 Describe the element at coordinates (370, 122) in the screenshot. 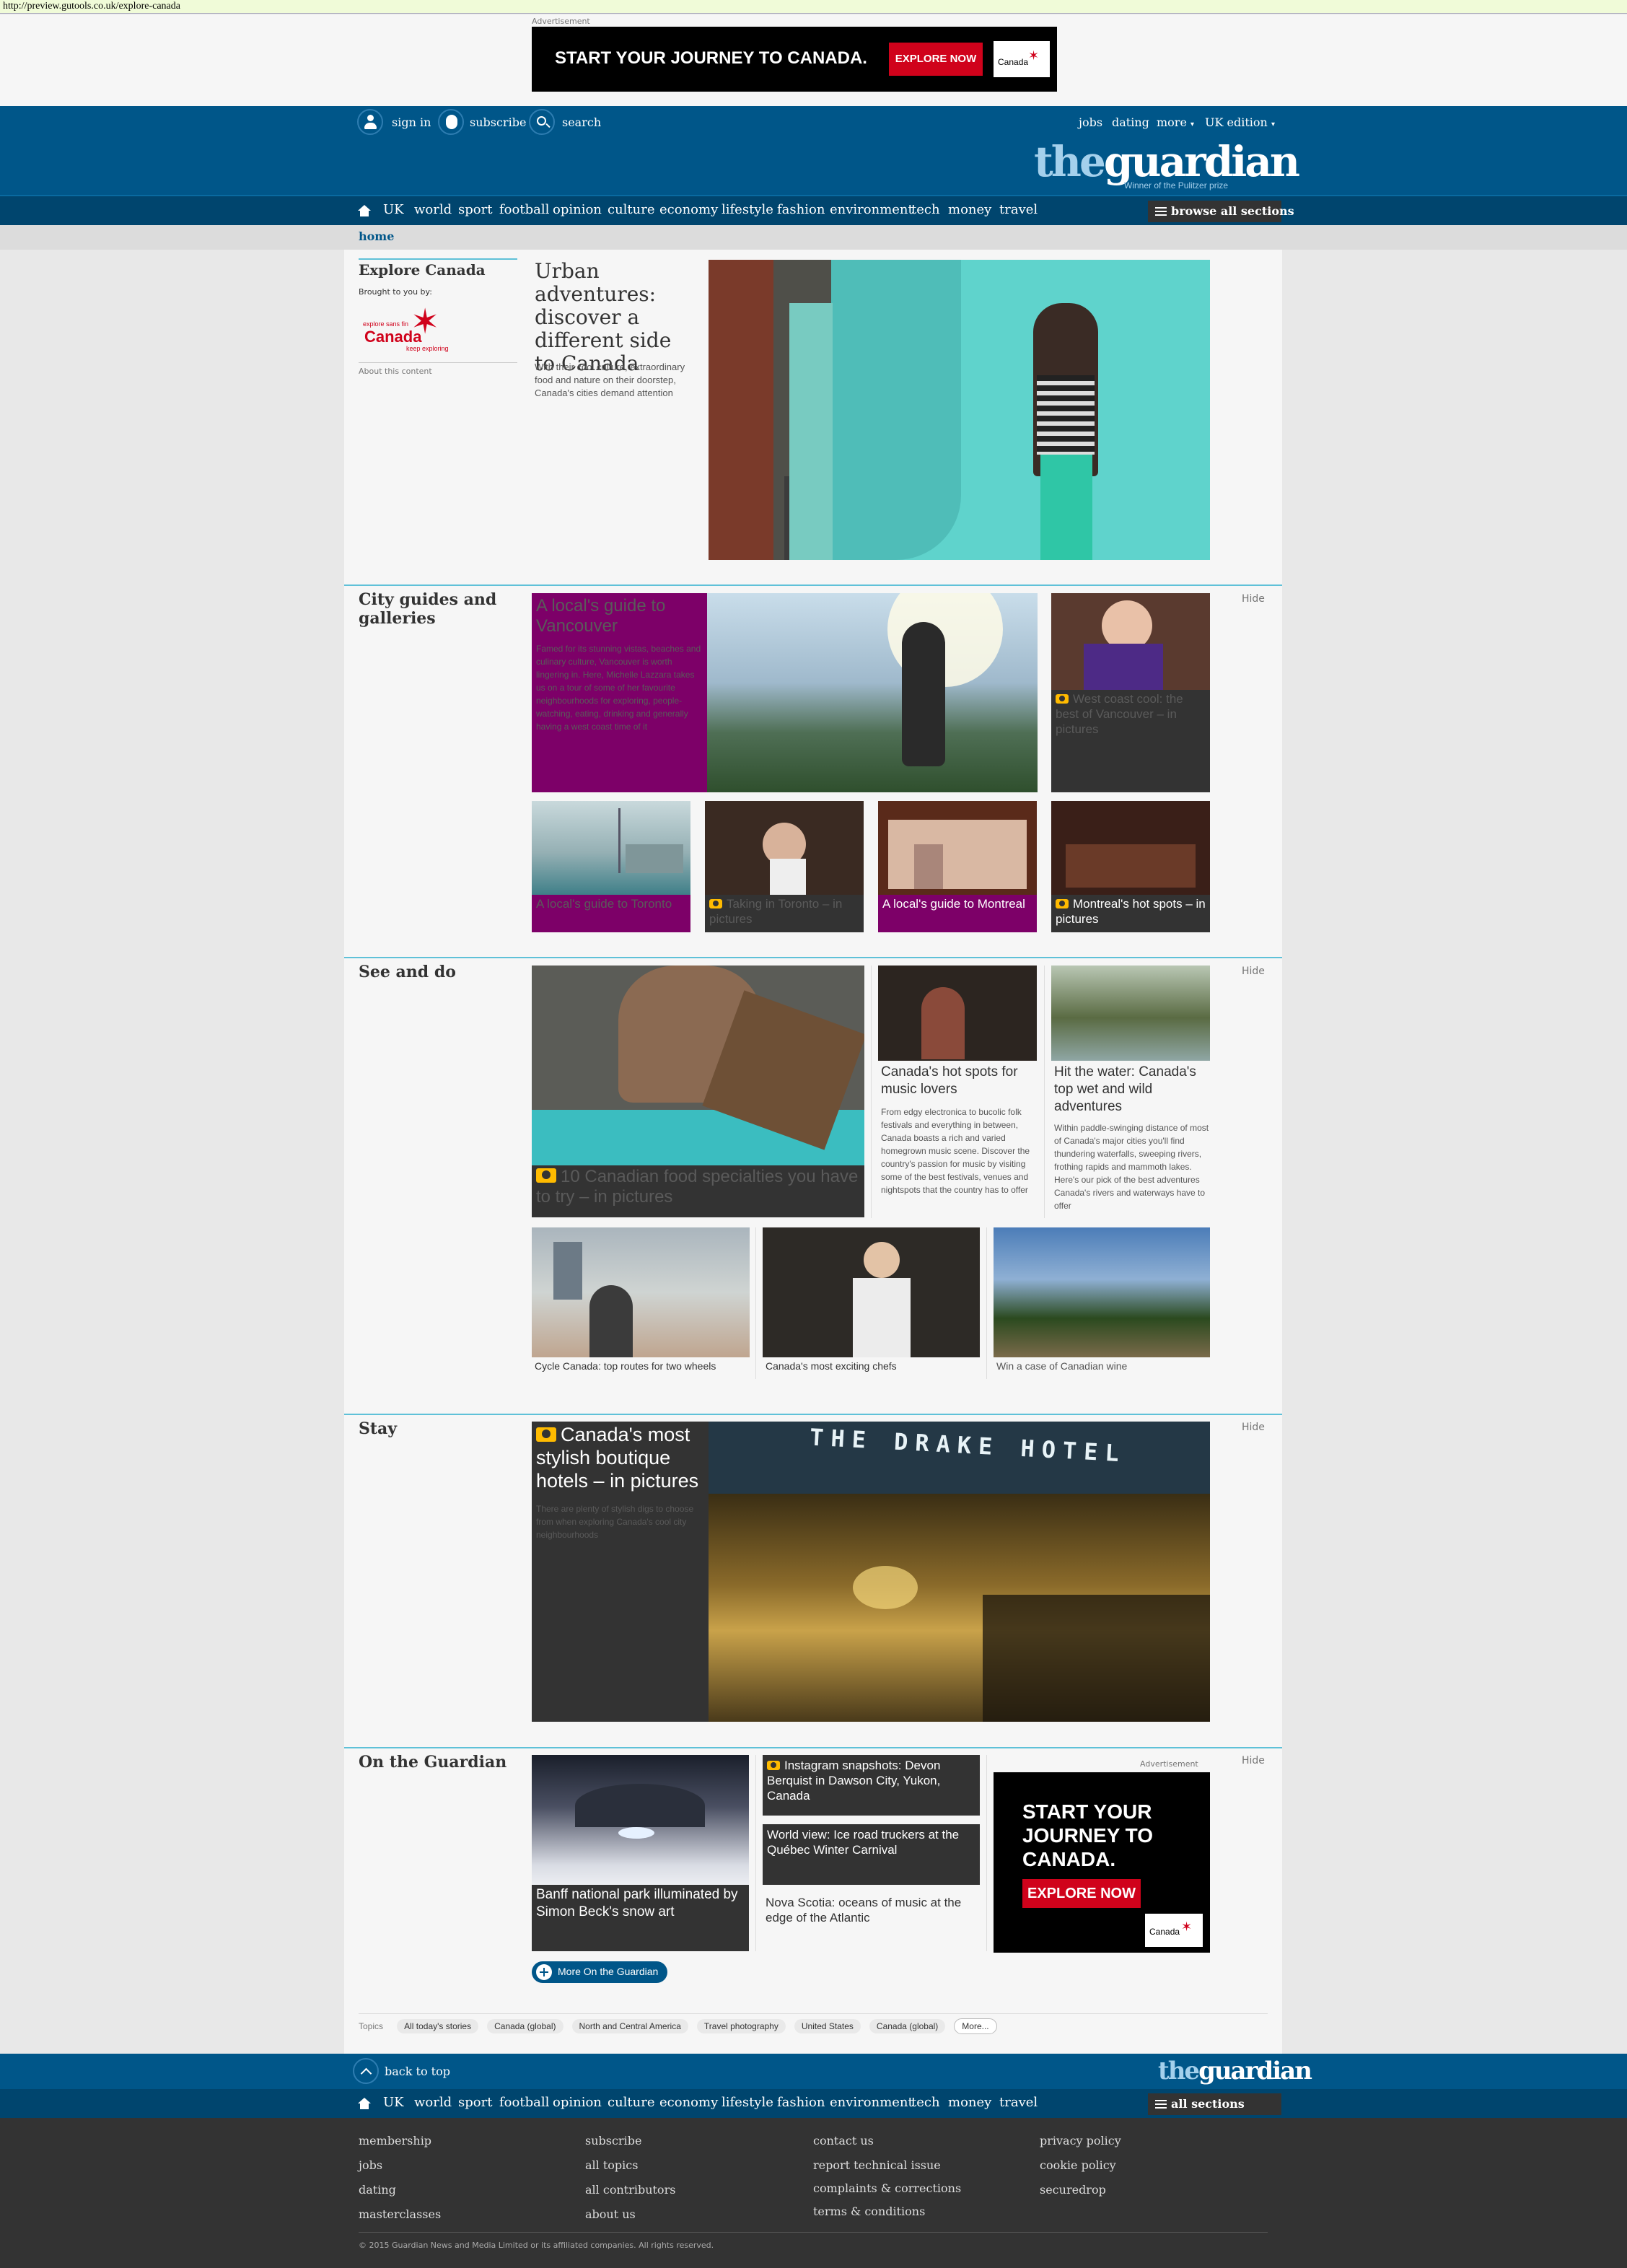

I see `user-icon` at that location.